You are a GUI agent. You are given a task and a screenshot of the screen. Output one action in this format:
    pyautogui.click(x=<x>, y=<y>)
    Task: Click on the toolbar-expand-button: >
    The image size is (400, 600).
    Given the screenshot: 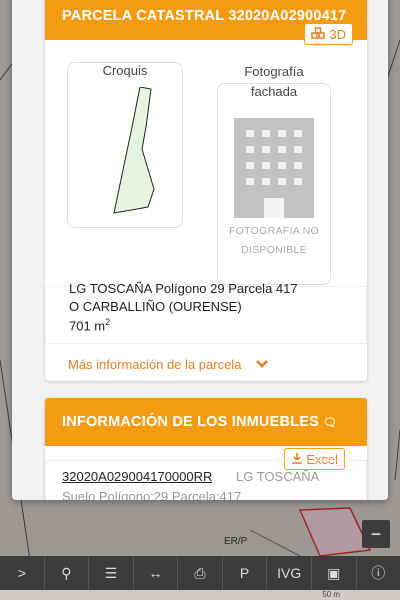 What is the action you would take?
    pyautogui.click(x=22, y=573)
    